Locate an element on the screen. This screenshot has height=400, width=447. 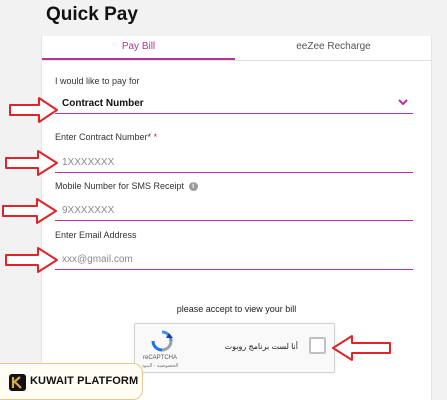
contract-number-label-text: Enter Contract Number* is located at coordinates (103, 137).